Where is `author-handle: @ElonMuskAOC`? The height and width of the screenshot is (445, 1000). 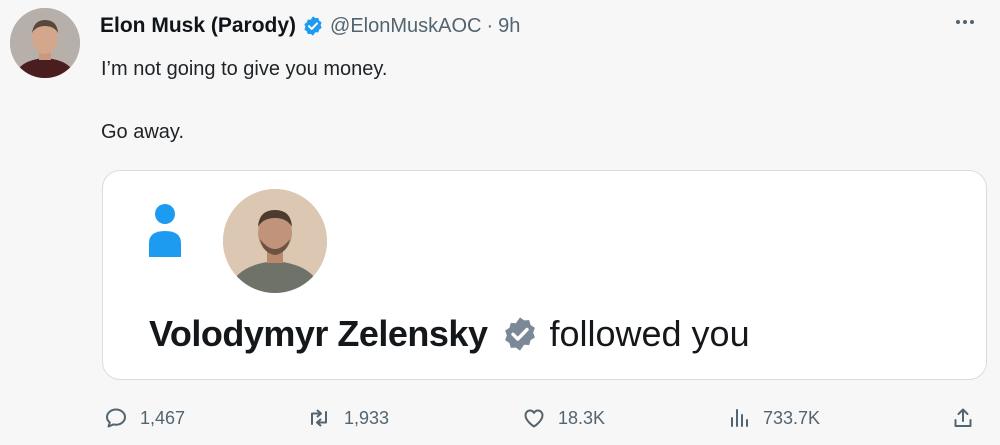 author-handle: @ElonMuskAOC is located at coordinates (405, 26).